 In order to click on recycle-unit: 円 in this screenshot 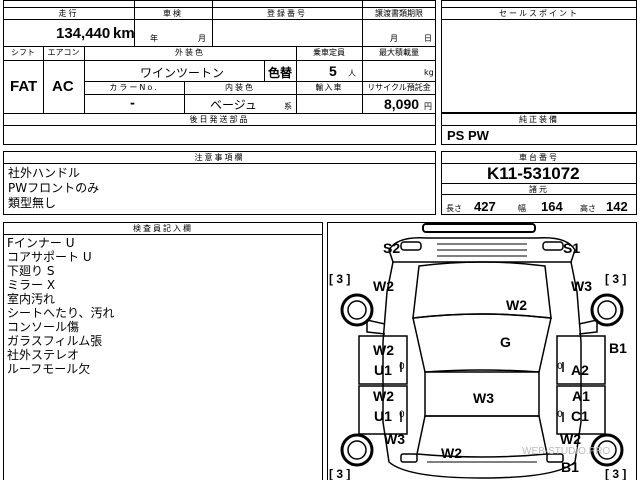, I will do `click(428, 106)`.